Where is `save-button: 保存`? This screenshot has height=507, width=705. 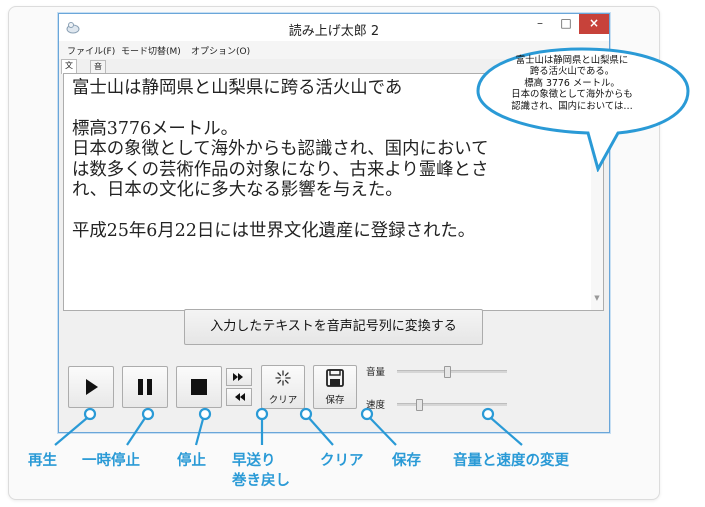 save-button: 保存 is located at coordinates (335, 387).